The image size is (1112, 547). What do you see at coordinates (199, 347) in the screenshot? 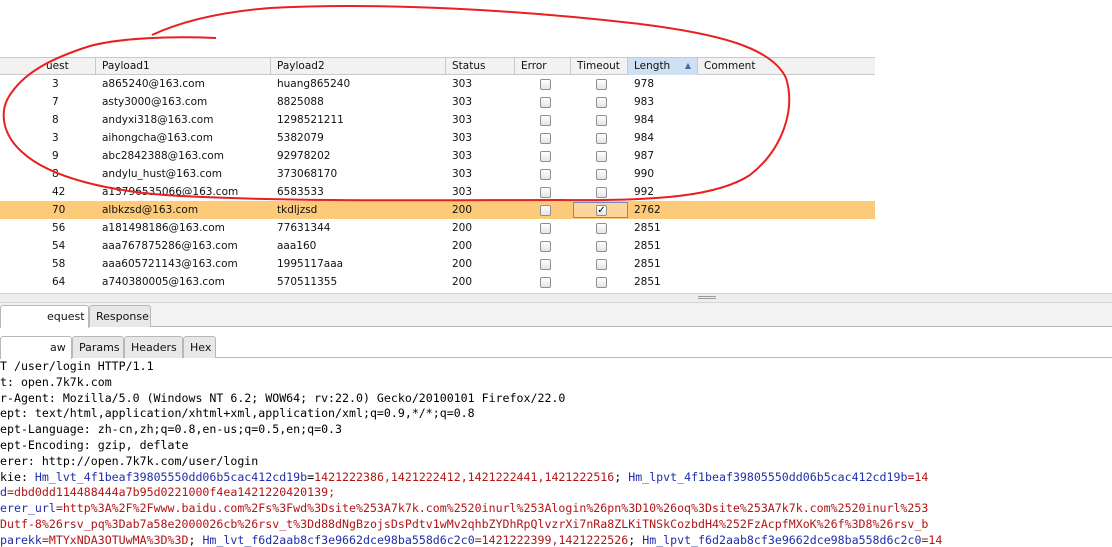
I see `tab-hex: Hex` at bounding box center [199, 347].